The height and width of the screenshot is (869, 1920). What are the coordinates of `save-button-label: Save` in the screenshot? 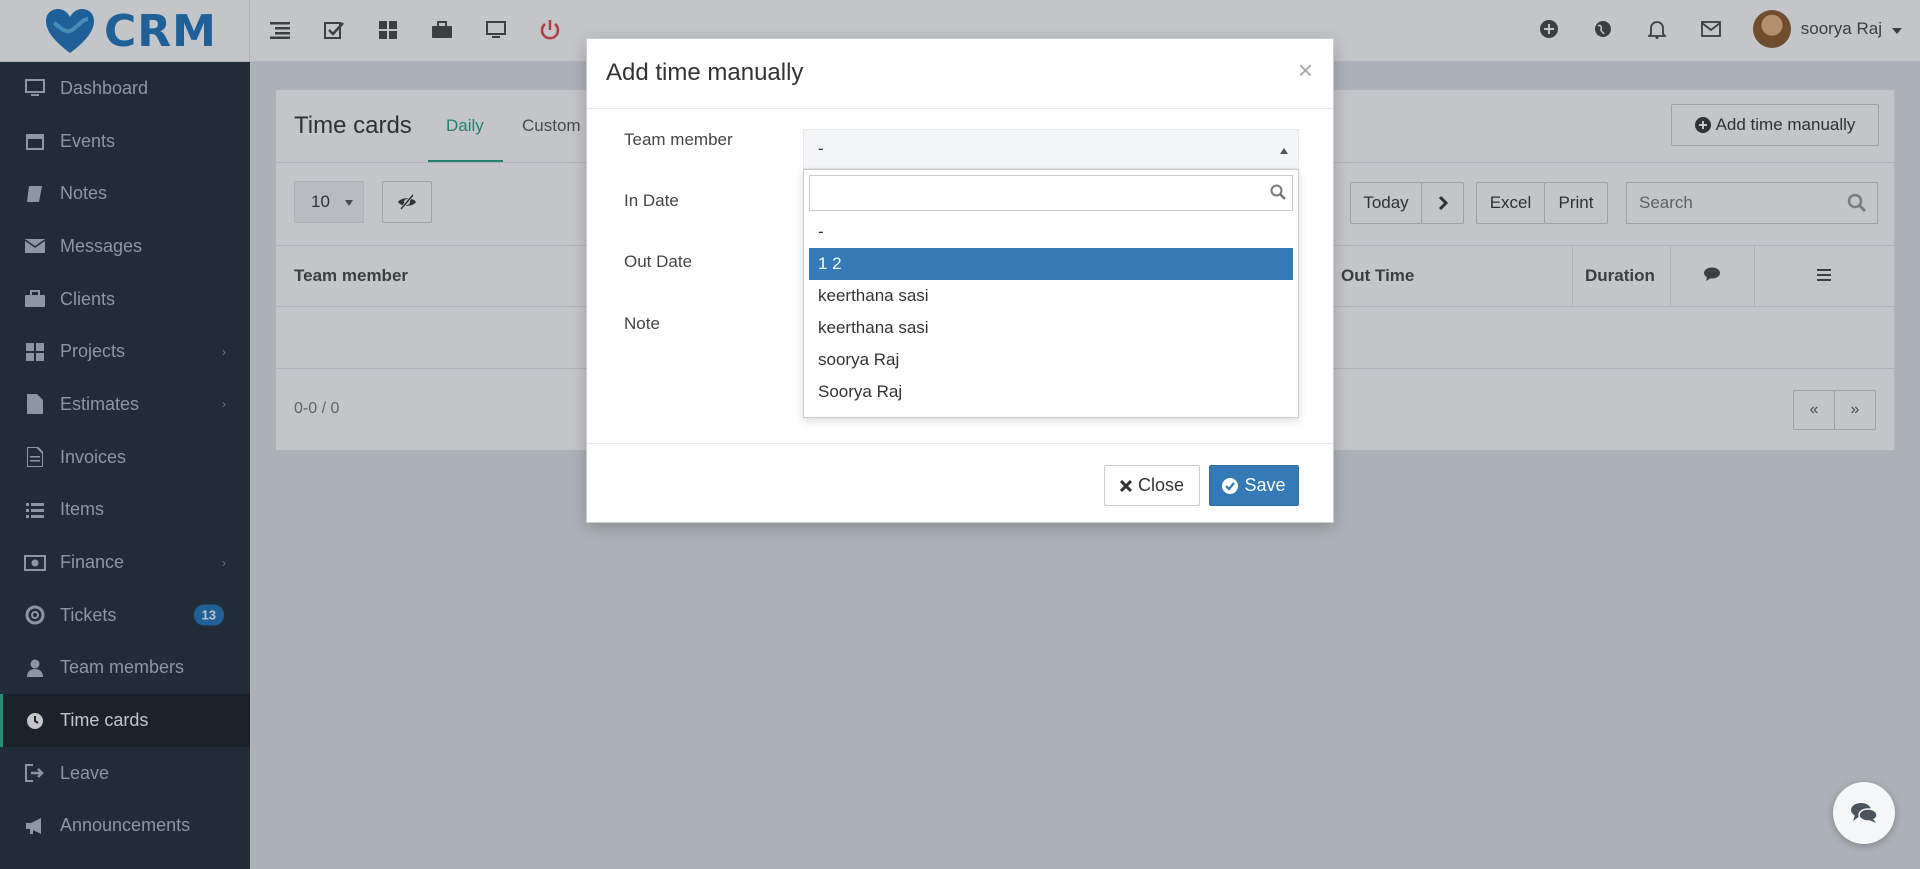 It's located at (1265, 485).